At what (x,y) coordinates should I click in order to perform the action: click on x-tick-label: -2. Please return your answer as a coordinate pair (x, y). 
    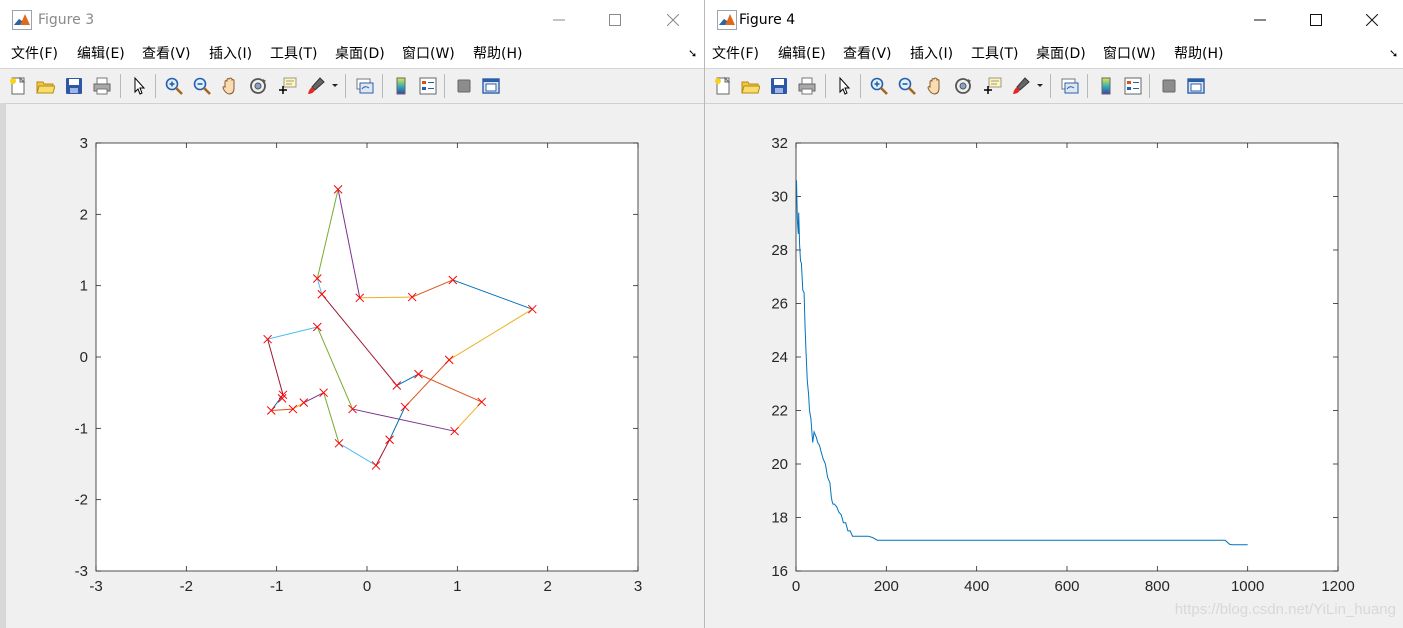
    Looking at the image, I should click on (186, 586).